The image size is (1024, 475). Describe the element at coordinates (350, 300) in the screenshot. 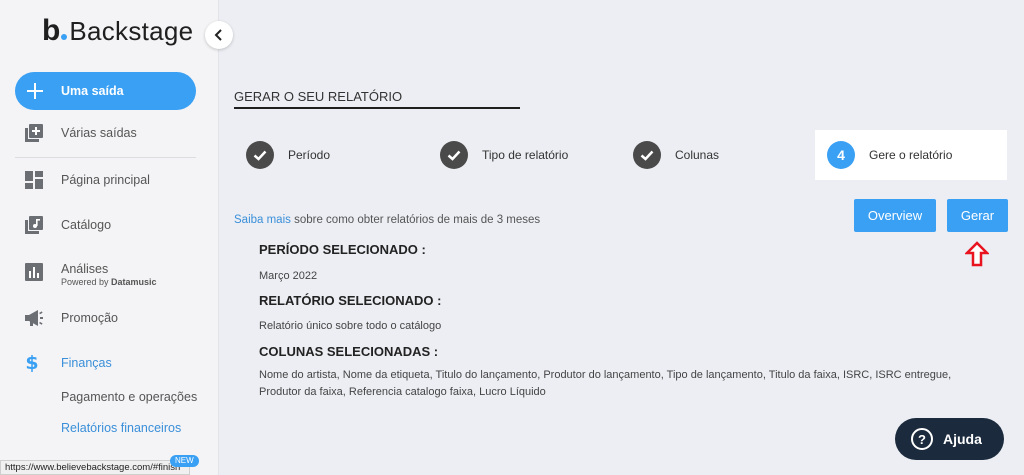

I see `report-heading: RELATÓRIO SELECIONADO :` at that location.